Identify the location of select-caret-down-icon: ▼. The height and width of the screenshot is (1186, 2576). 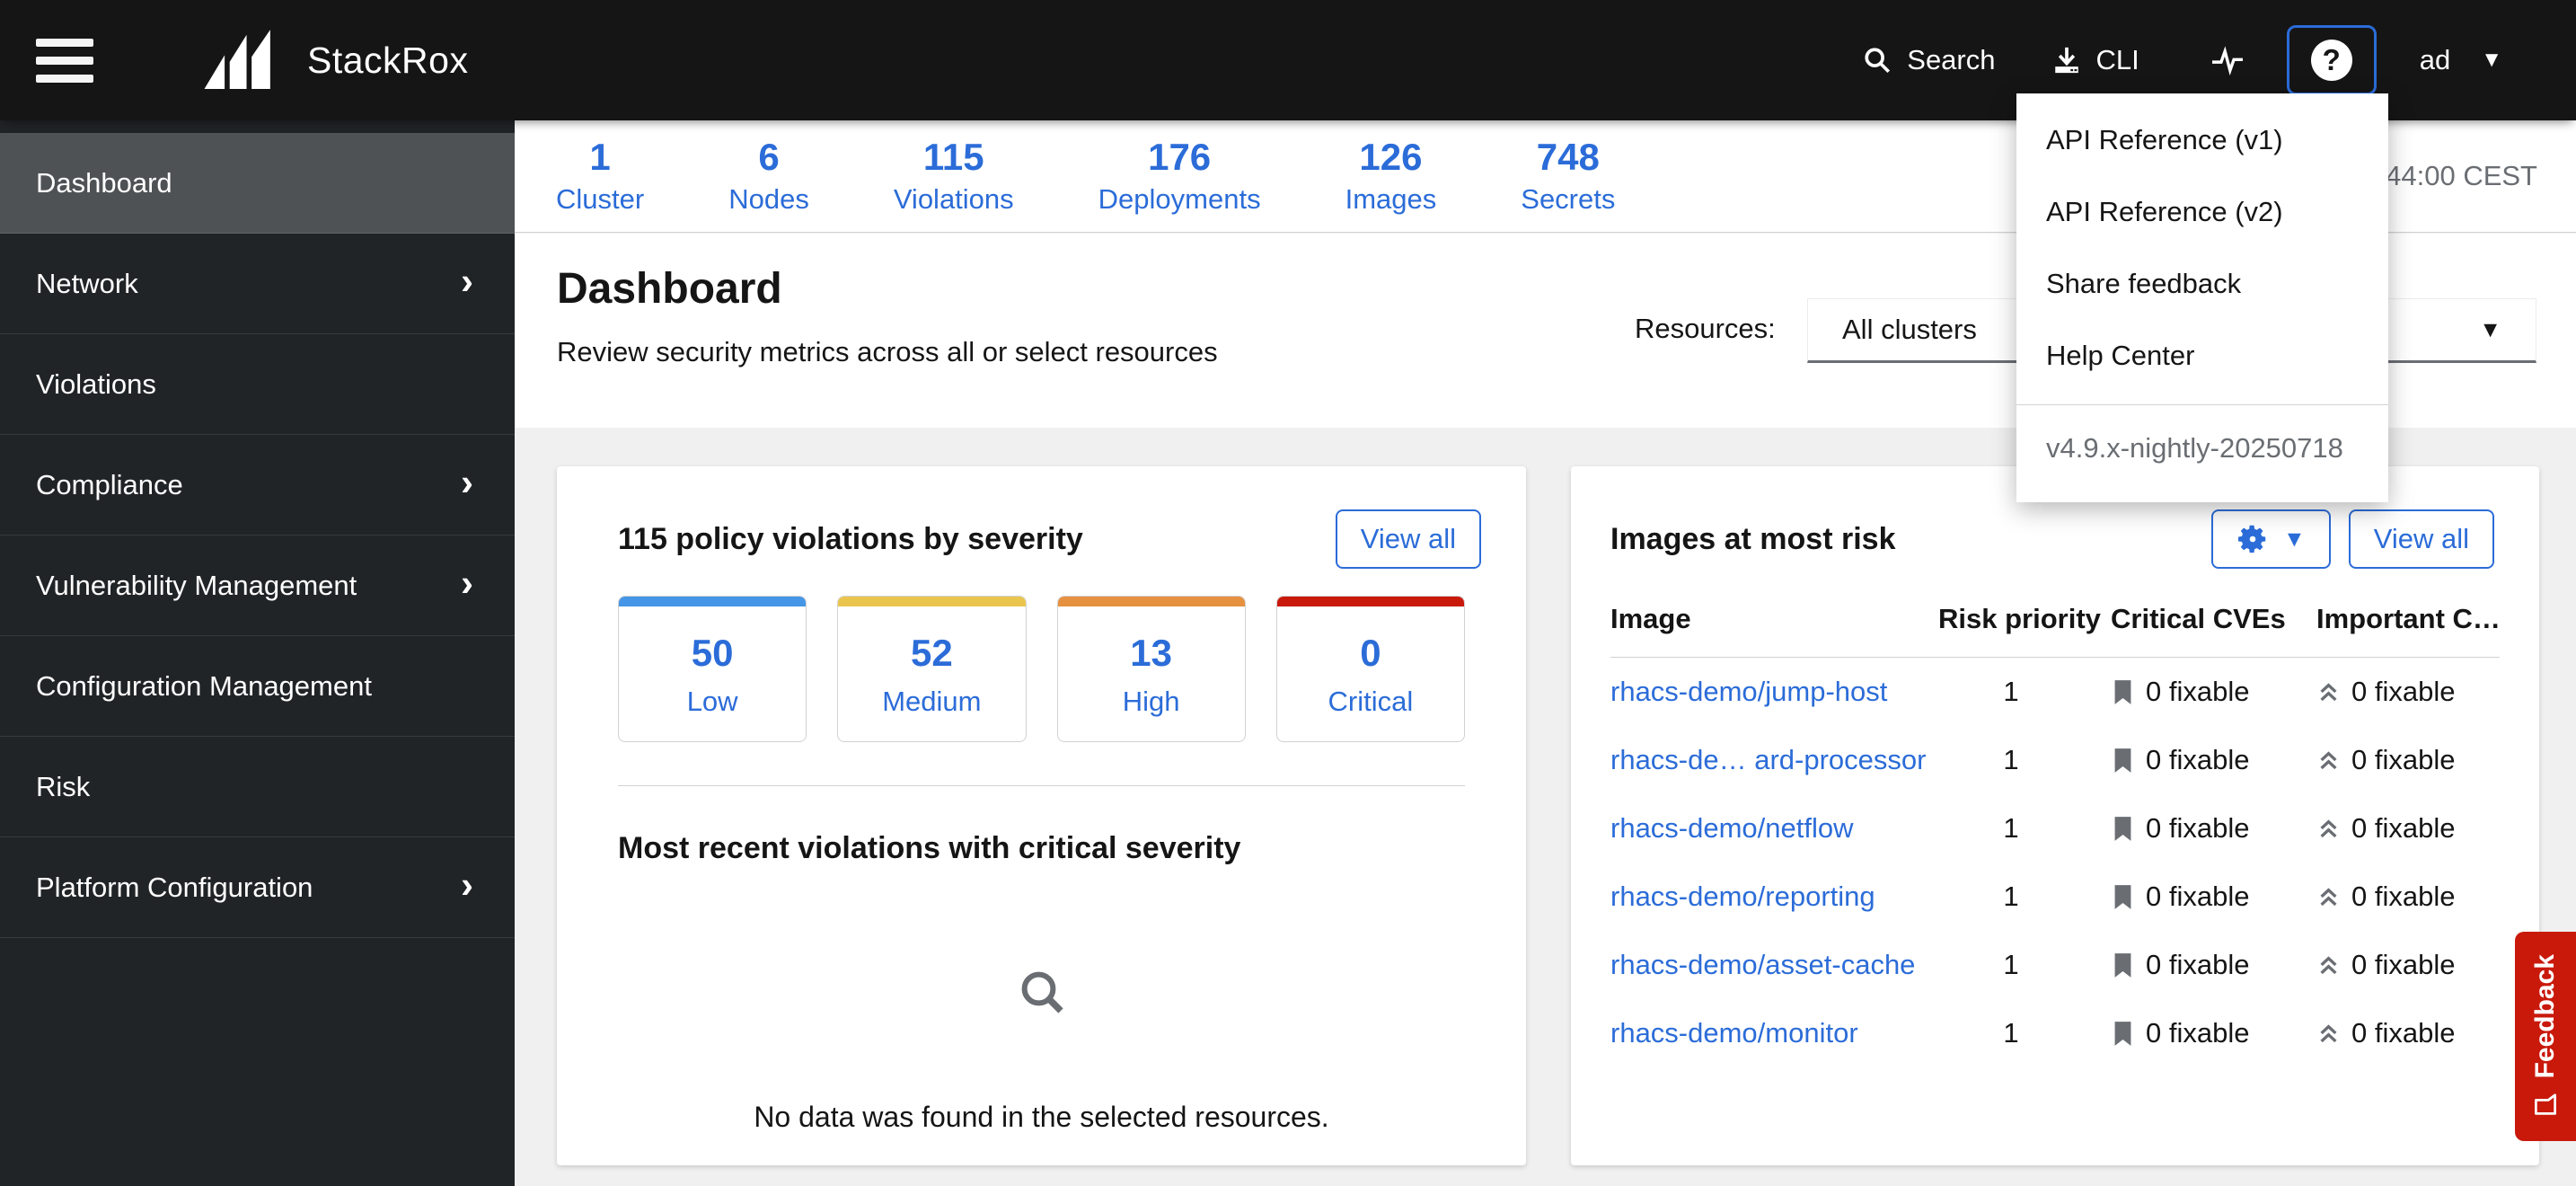
(2490, 329).